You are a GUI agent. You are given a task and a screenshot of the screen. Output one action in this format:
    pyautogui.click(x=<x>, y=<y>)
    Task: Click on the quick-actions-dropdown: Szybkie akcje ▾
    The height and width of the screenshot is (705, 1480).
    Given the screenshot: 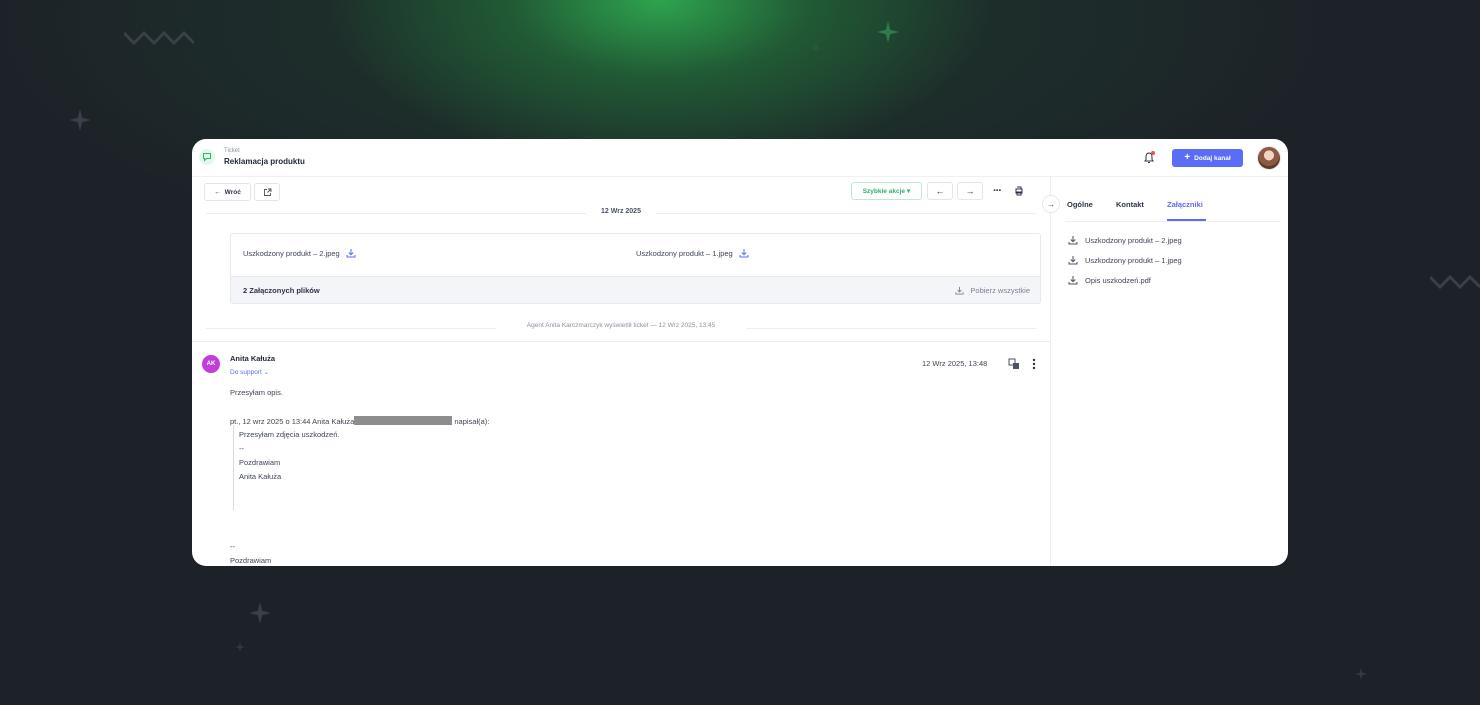 What is the action you would take?
    pyautogui.click(x=886, y=191)
    